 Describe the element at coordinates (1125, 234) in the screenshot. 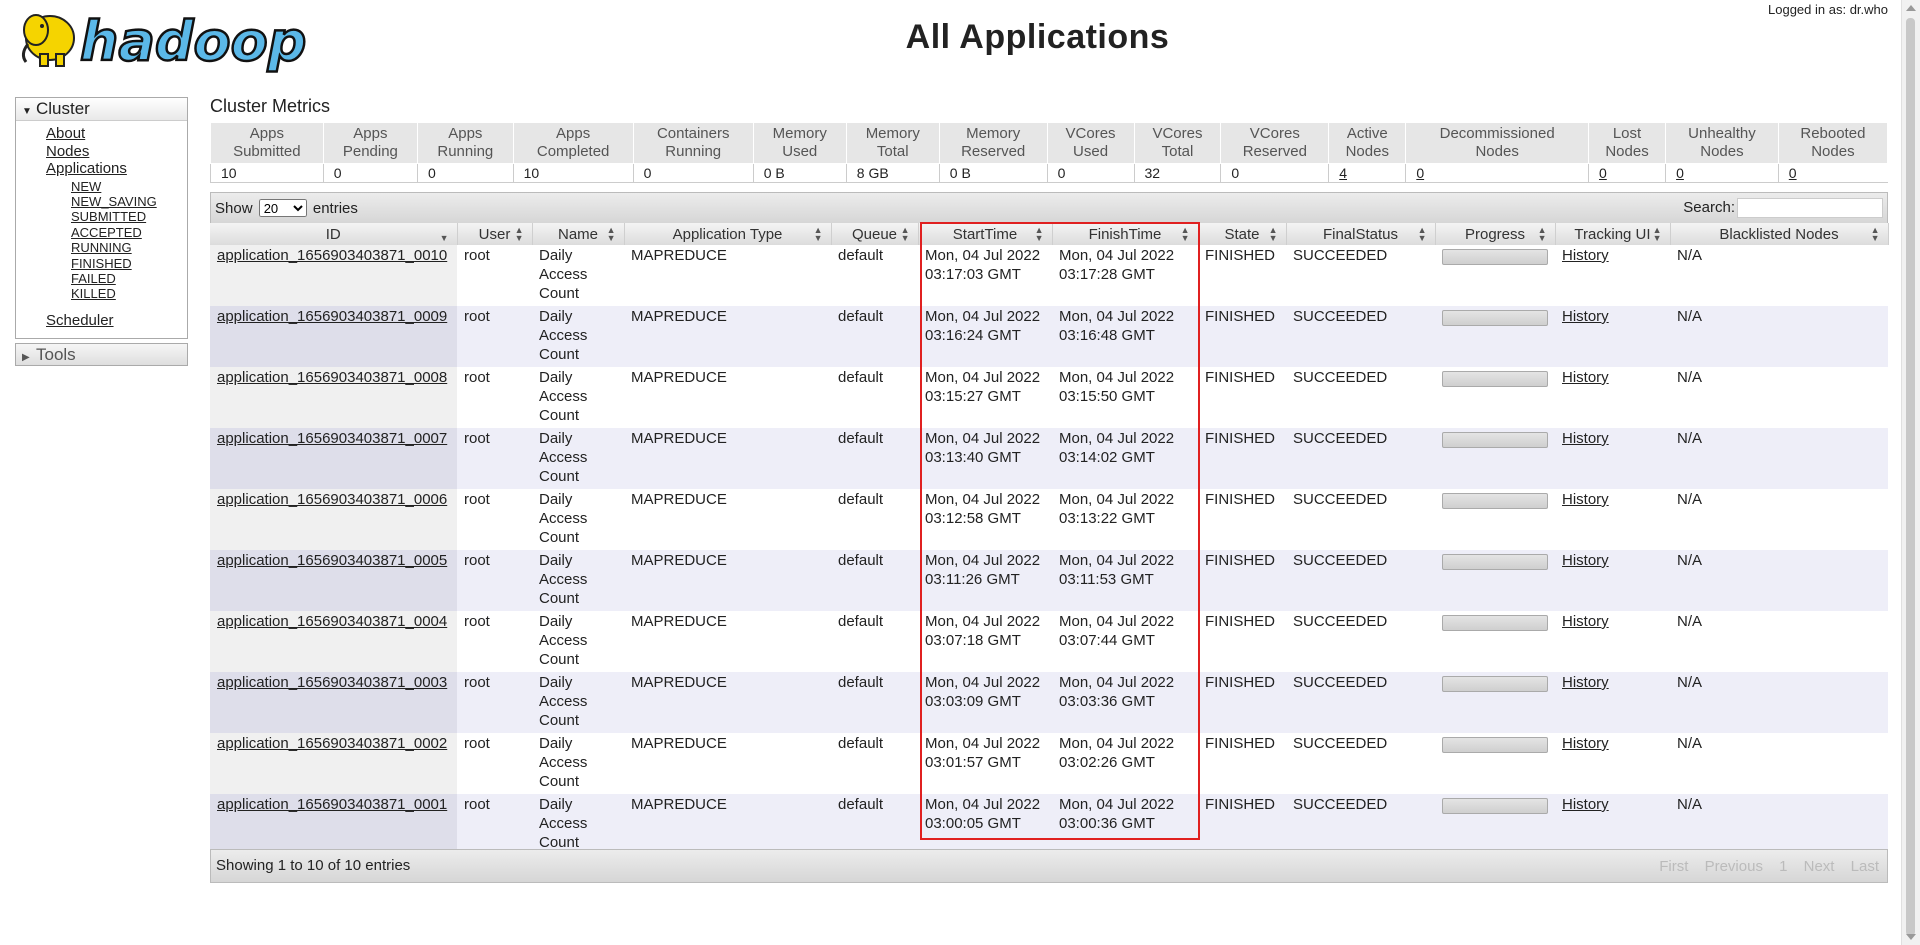

I see `column-header-finish-time: FinishTime ▲ ▼` at that location.